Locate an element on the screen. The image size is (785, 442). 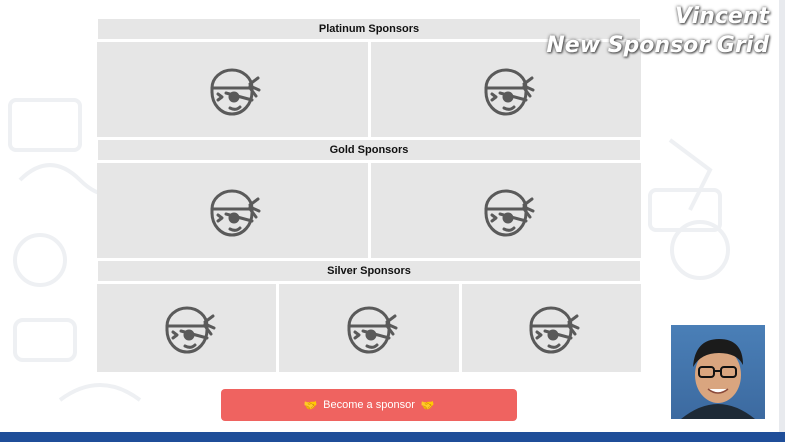
presenter-webcam is located at coordinates (718, 372).